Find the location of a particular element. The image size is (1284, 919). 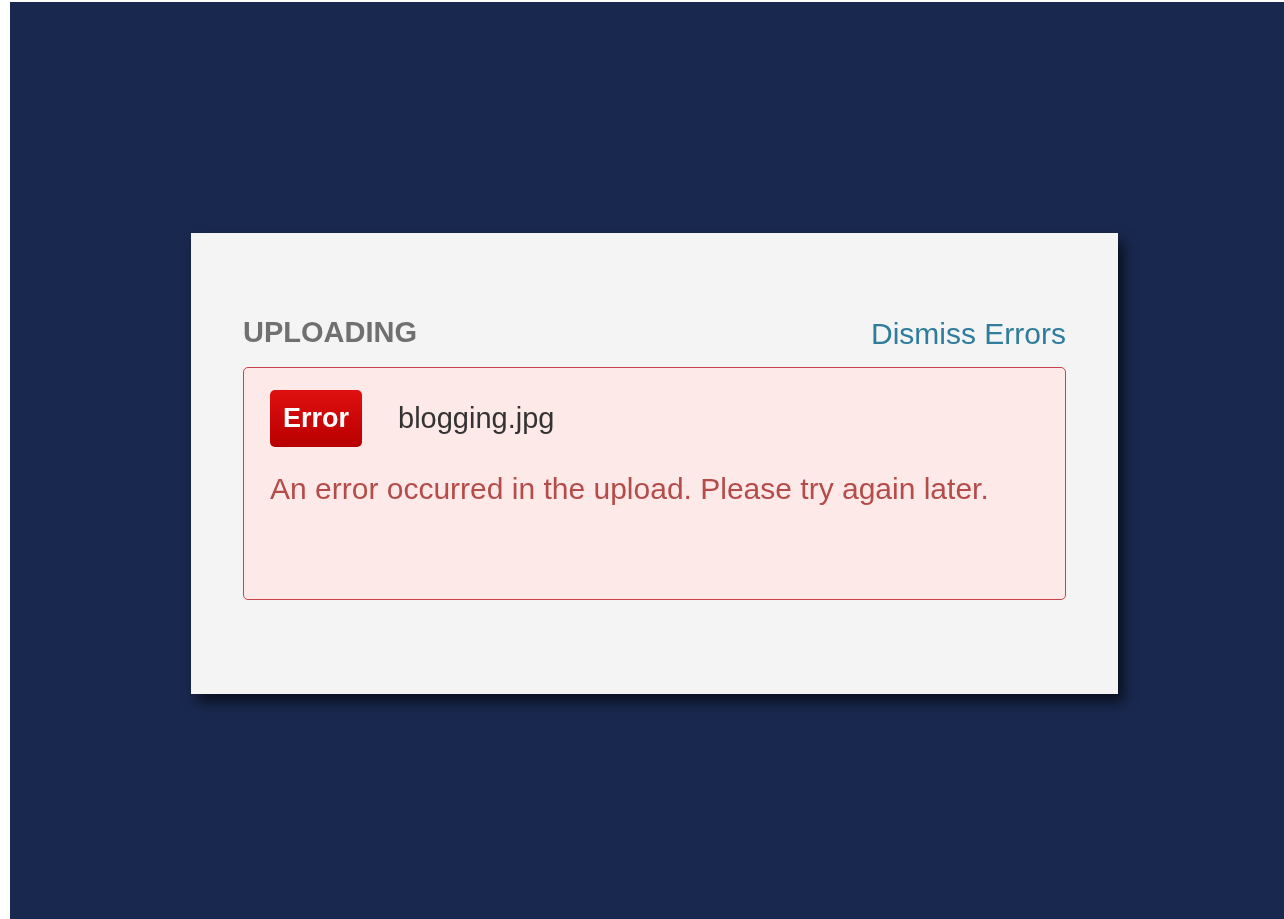

error-message: An error occurred in the upload. Please try again later. is located at coordinates (630, 489).